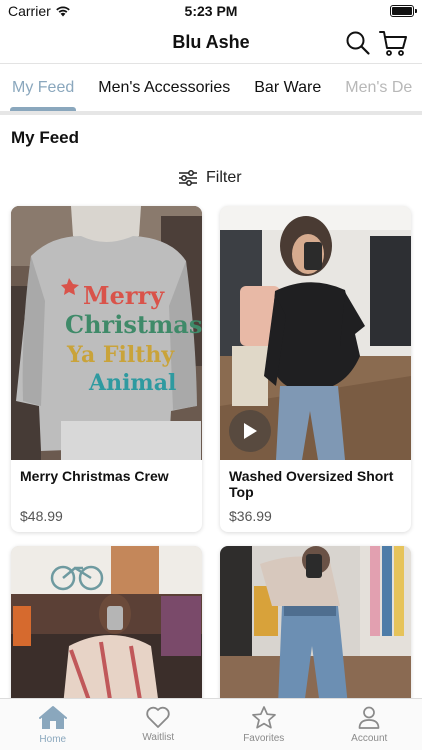  What do you see at coordinates (250, 516) in the screenshot?
I see `product-price: $36.99` at bounding box center [250, 516].